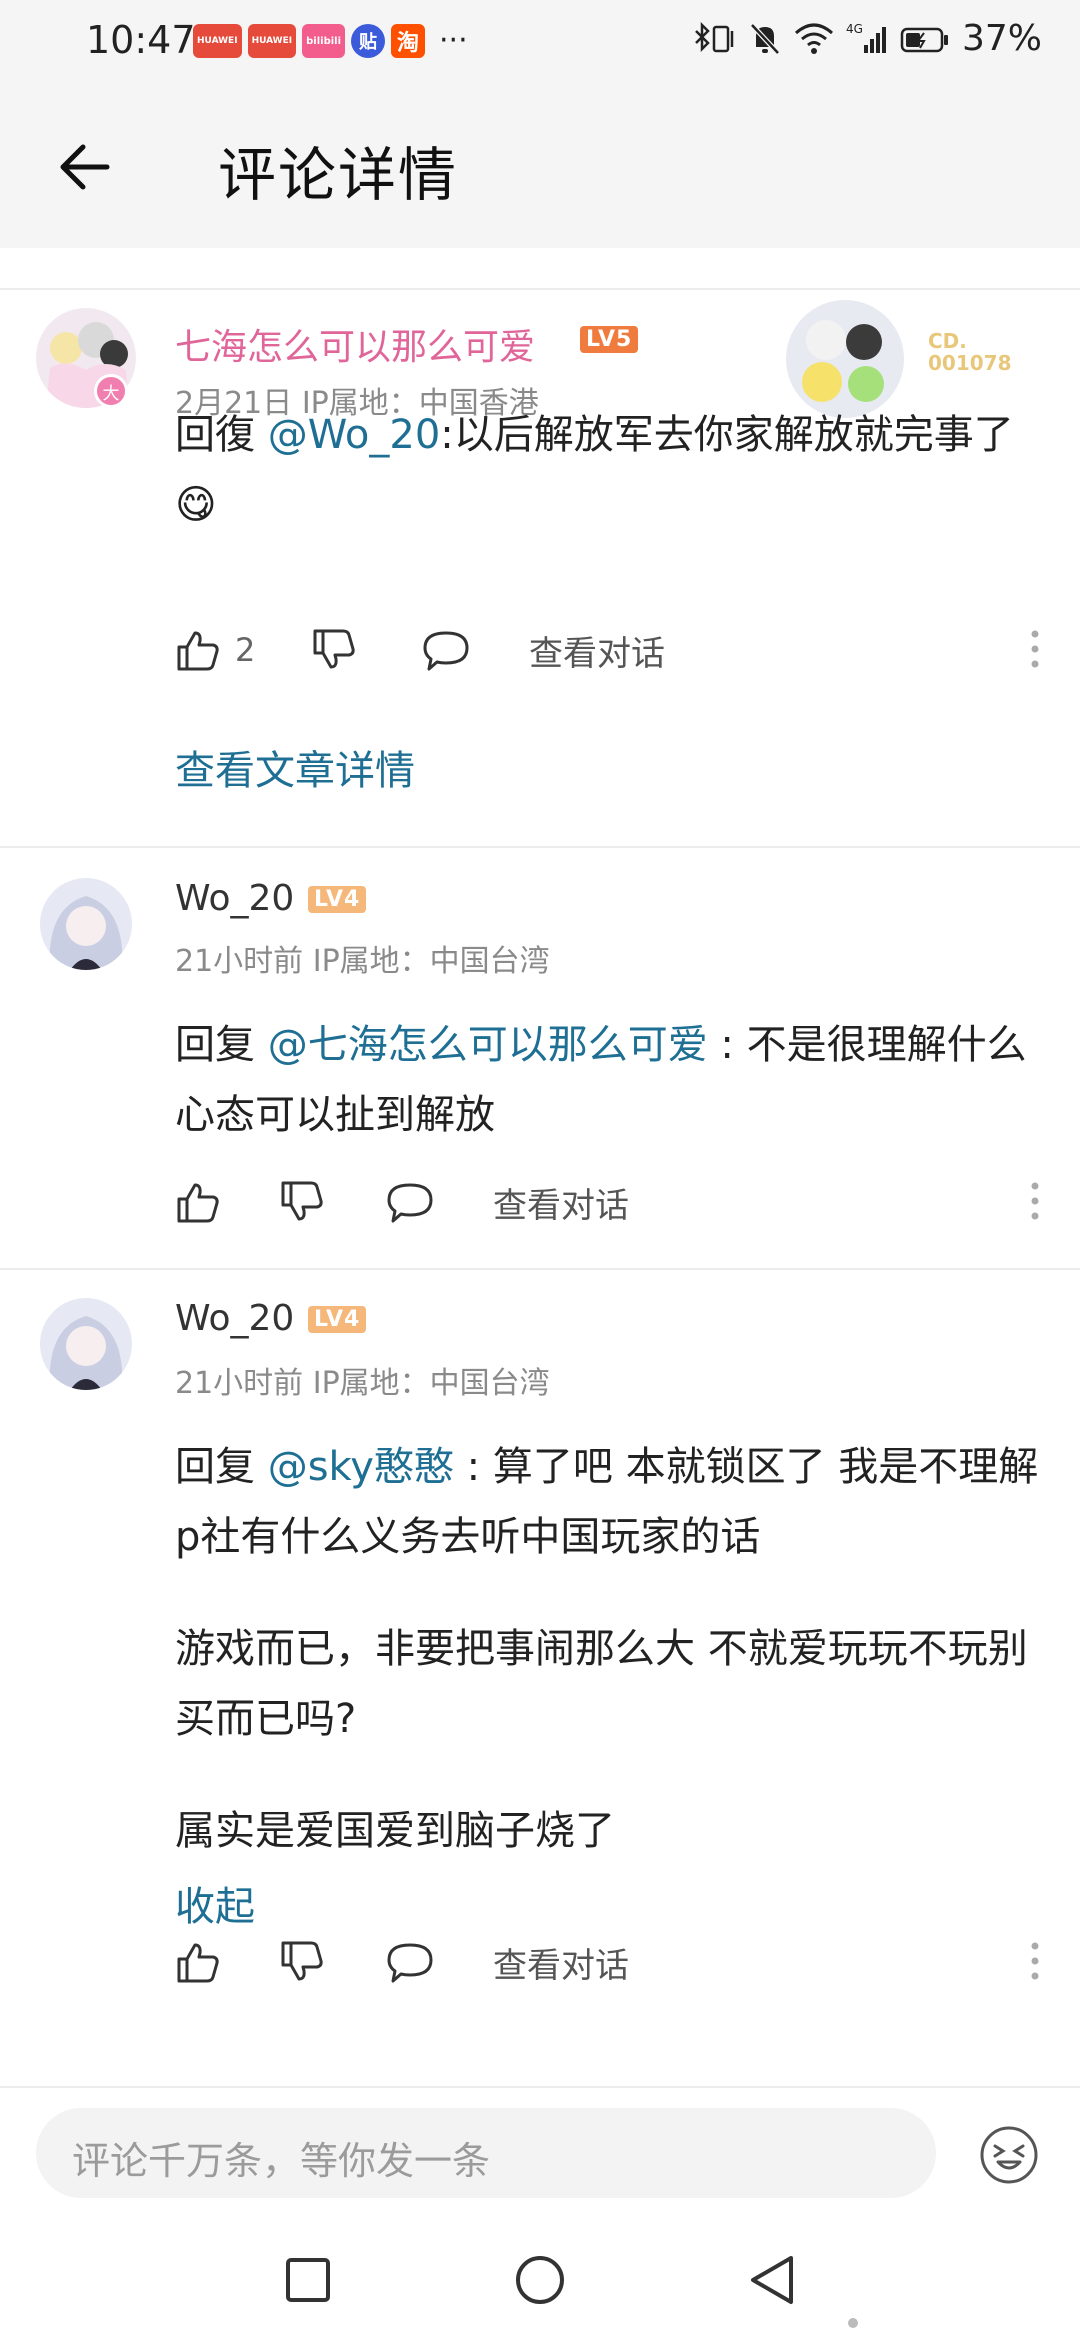 Image resolution: width=1080 pixels, height=2340 pixels. Describe the element at coordinates (601, 1684) in the screenshot. I see `comment-paragraph: 游戏而已，非要把事闹那么大 不就爱玩玩不玩别买而已吗?` at that location.